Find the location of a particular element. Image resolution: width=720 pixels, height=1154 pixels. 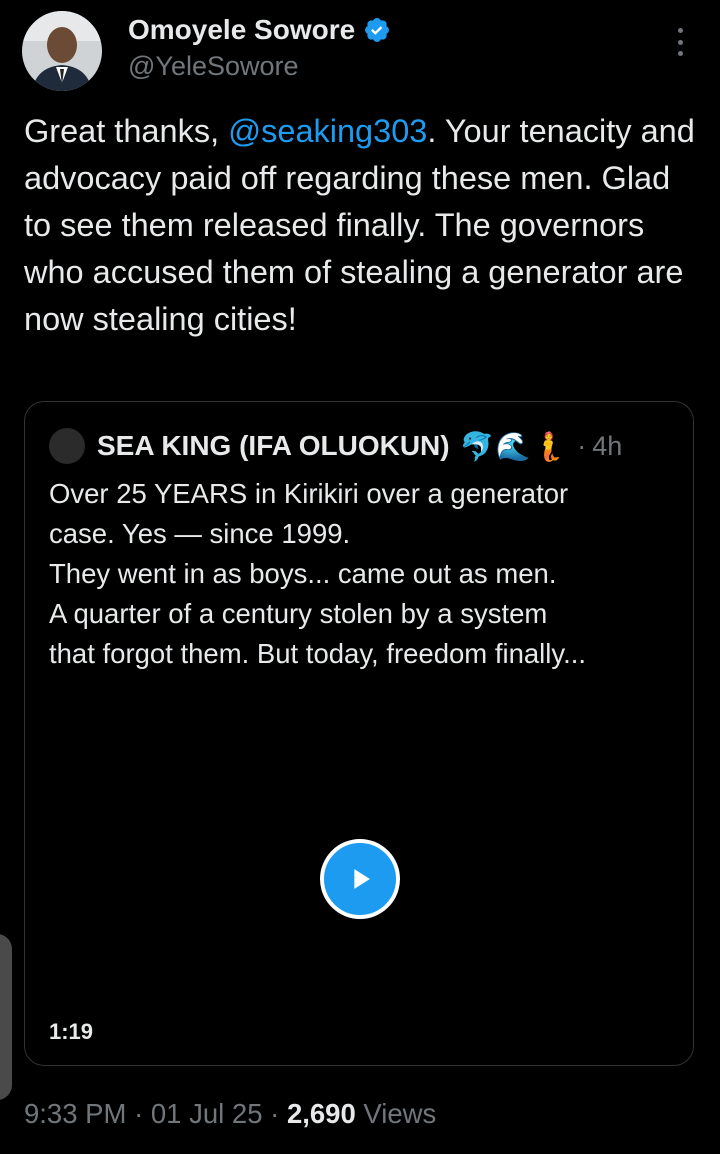

quote-author-emoji: 🐬🌊🧜 is located at coordinates (513, 446).